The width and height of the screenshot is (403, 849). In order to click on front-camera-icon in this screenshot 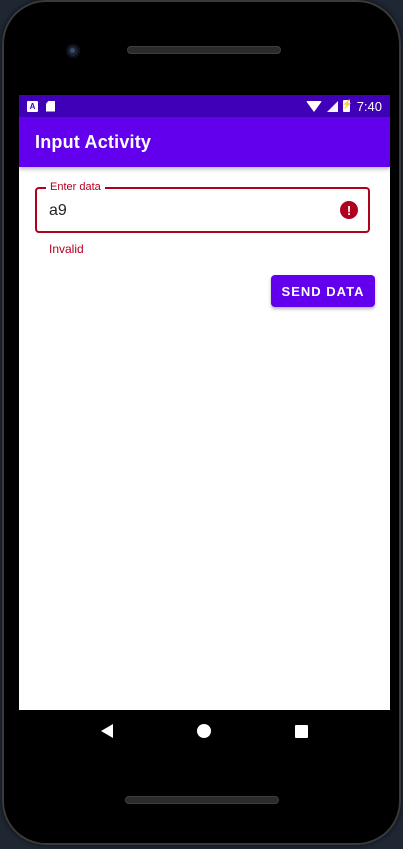, I will do `click(73, 51)`.